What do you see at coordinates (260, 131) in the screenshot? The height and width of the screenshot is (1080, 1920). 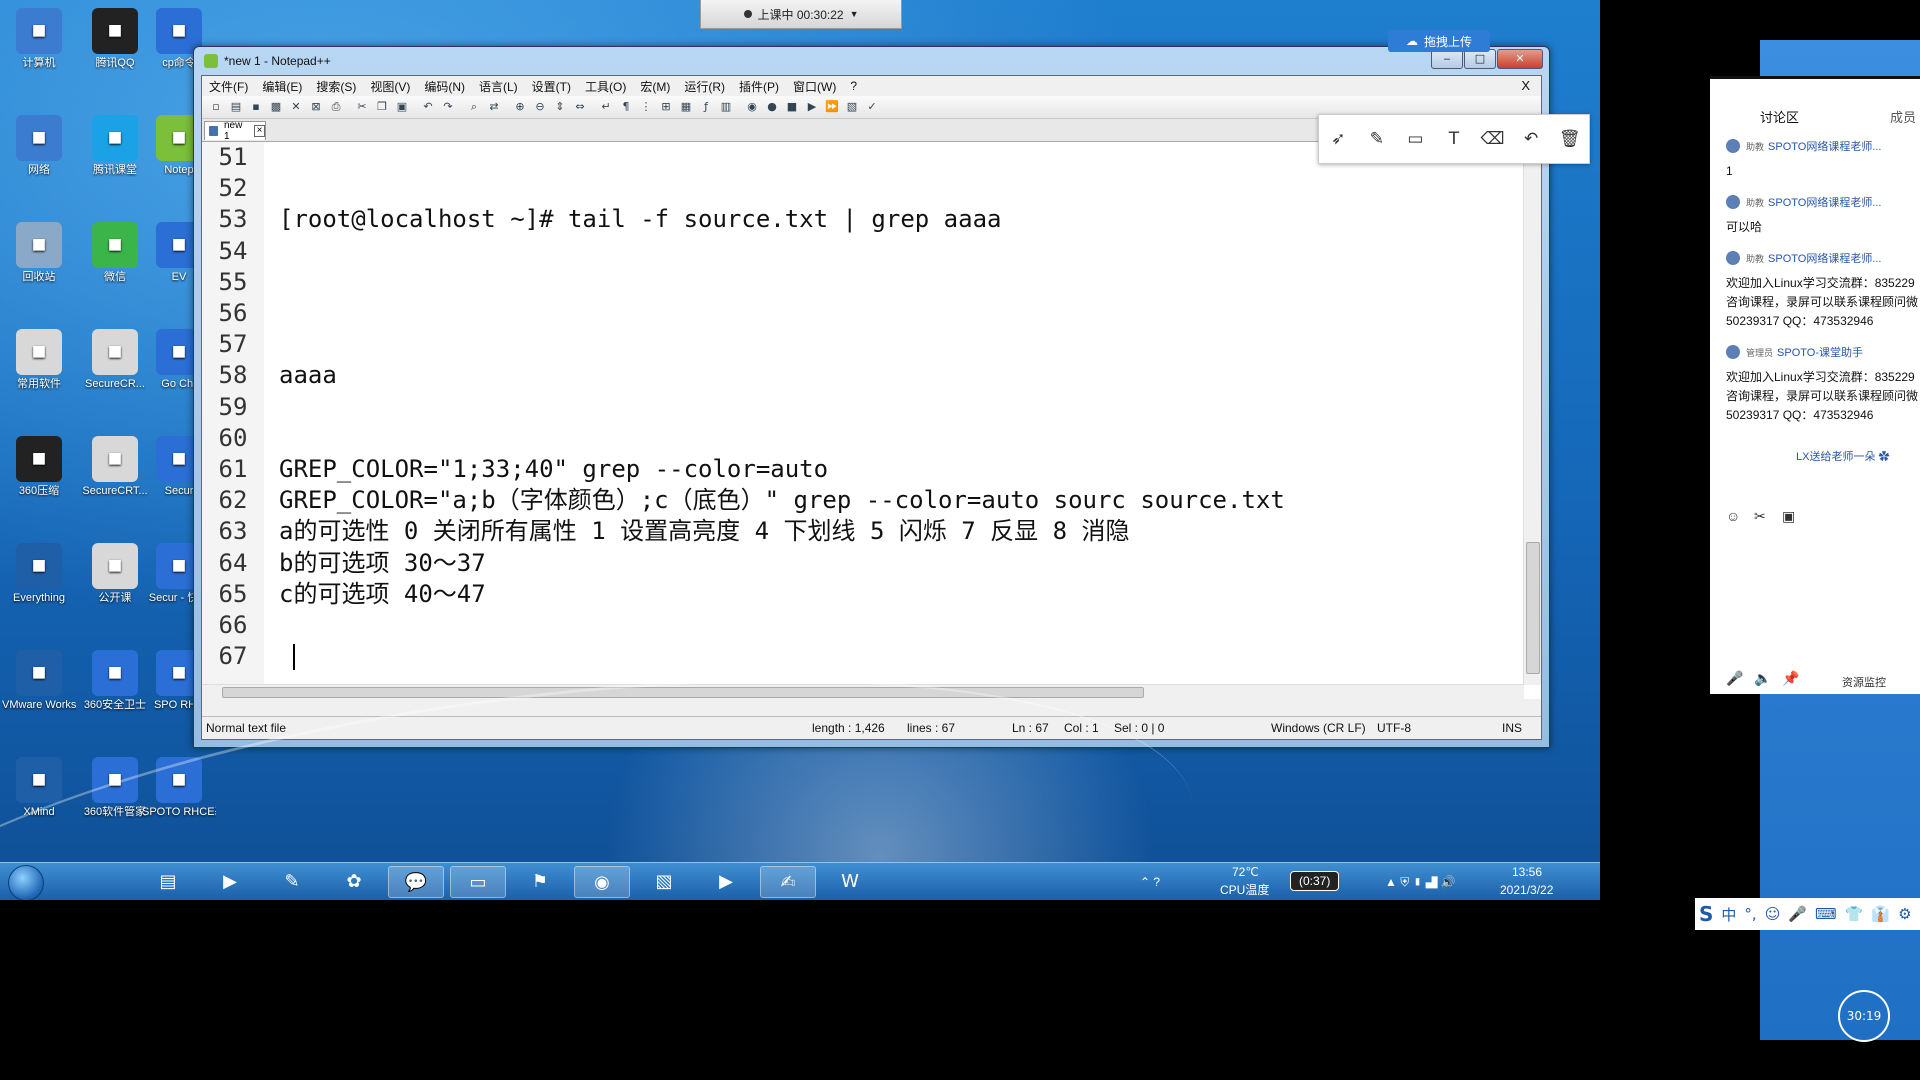 I see `tab-close-icon: ×` at bounding box center [260, 131].